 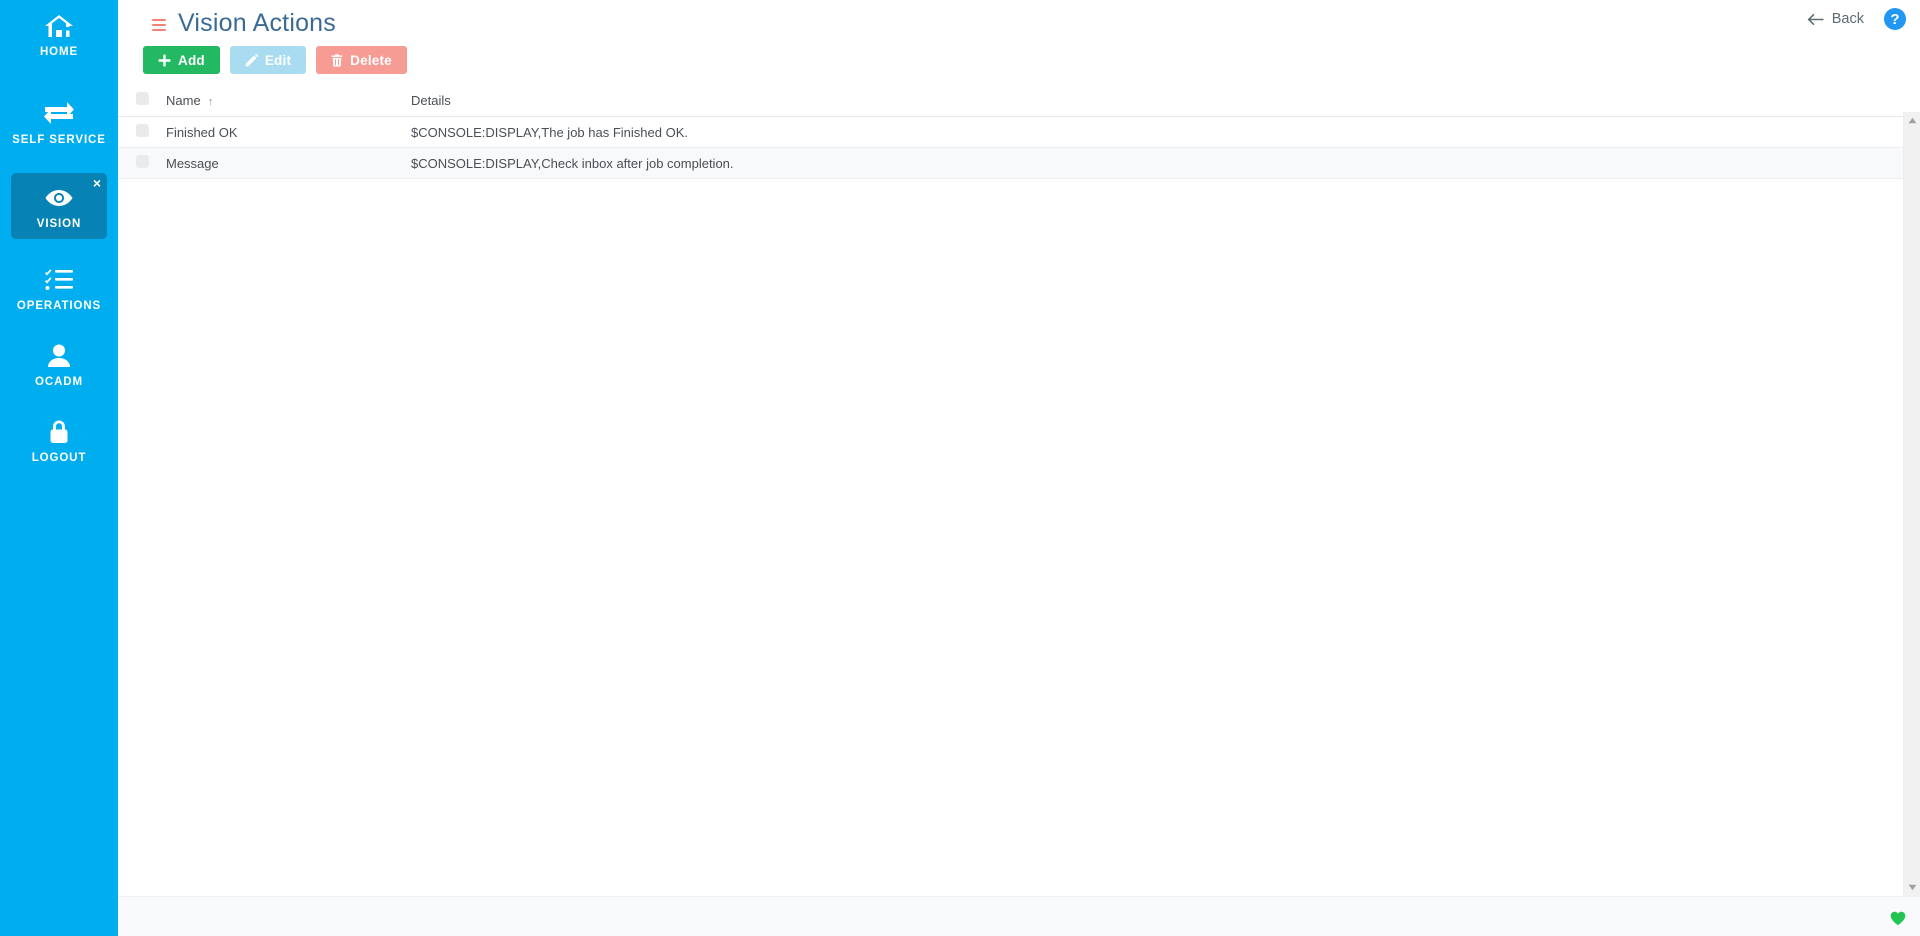 What do you see at coordinates (97, 183) in the screenshot?
I see `close-icon: ×` at bounding box center [97, 183].